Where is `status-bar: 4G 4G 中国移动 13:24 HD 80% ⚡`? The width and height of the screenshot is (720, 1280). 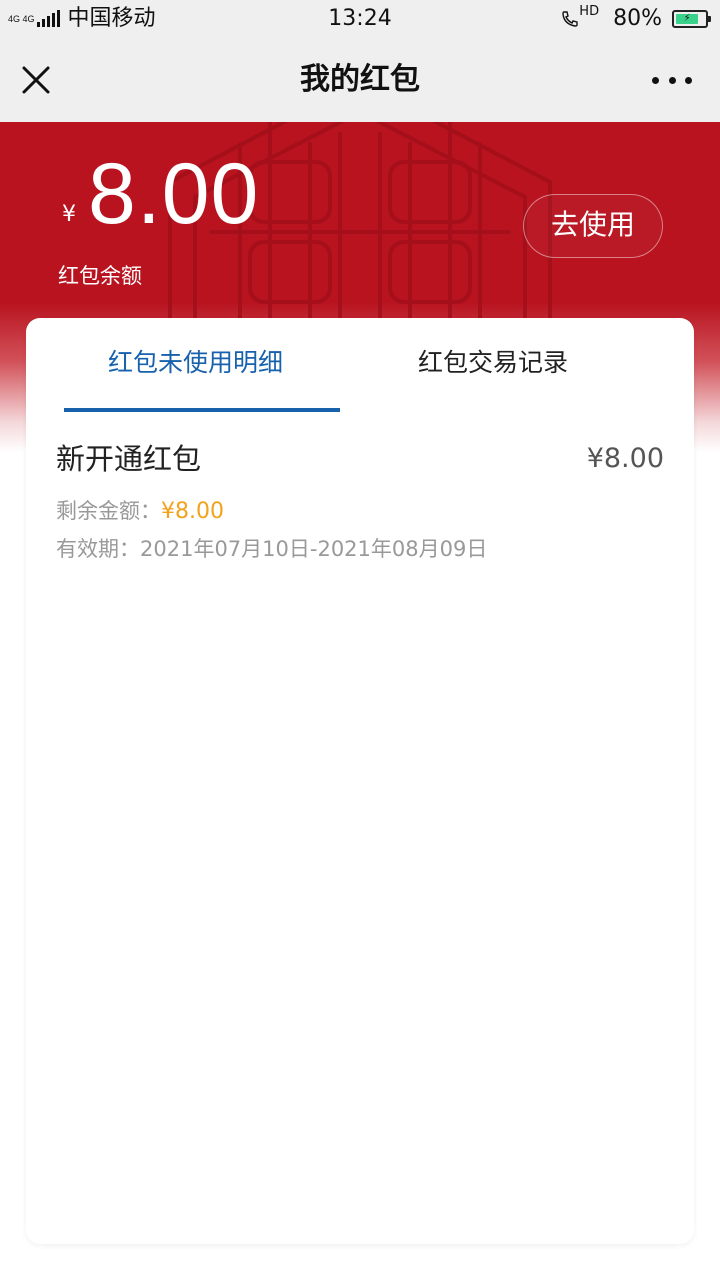
status-bar: 4G 4G 中国移动 13:24 HD 80% ⚡ is located at coordinates (360, 19).